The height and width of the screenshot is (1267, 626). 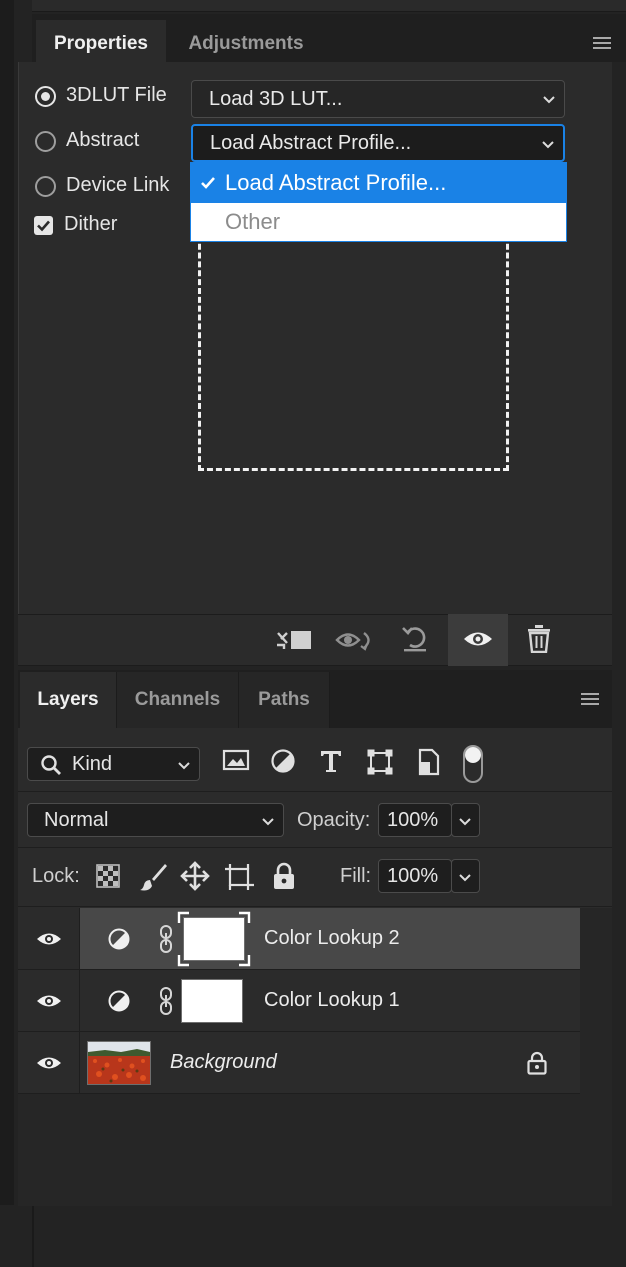 What do you see at coordinates (91, 224) in the screenshot?
I see `dither-label: Dither` at bounding box center [91, 224].